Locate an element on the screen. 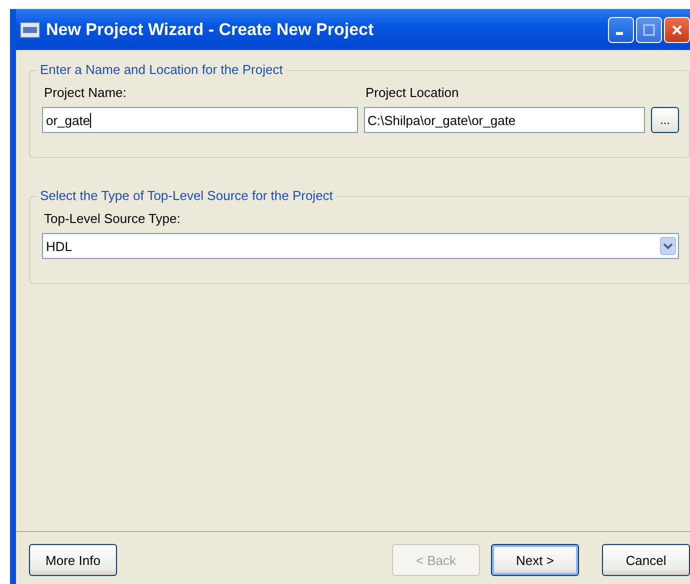 Image resolution: width=690 pixels, height=584 pixels. app-icon is located at coordinates (30, 30).